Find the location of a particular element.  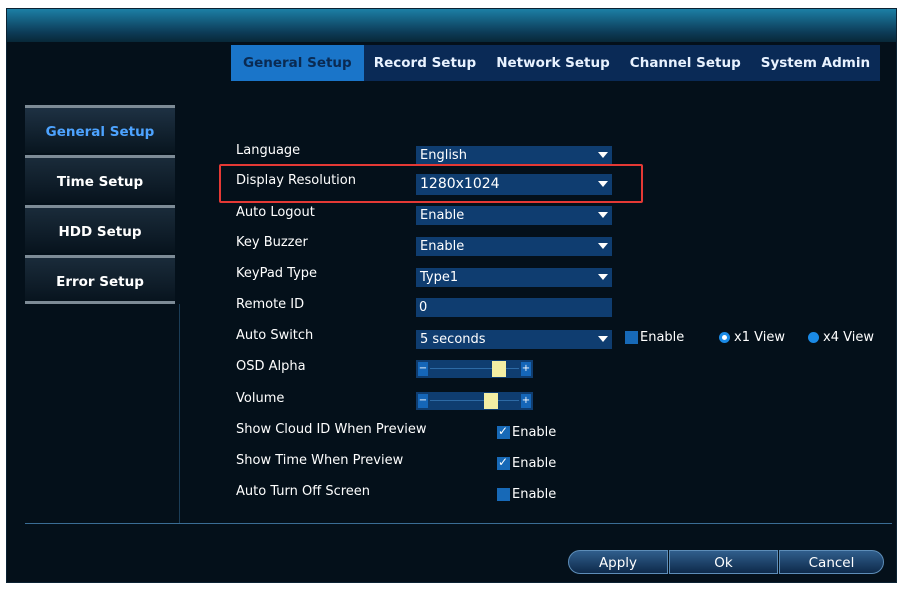

remote-id-label: Remote ID is located at coordinates (270, 304).